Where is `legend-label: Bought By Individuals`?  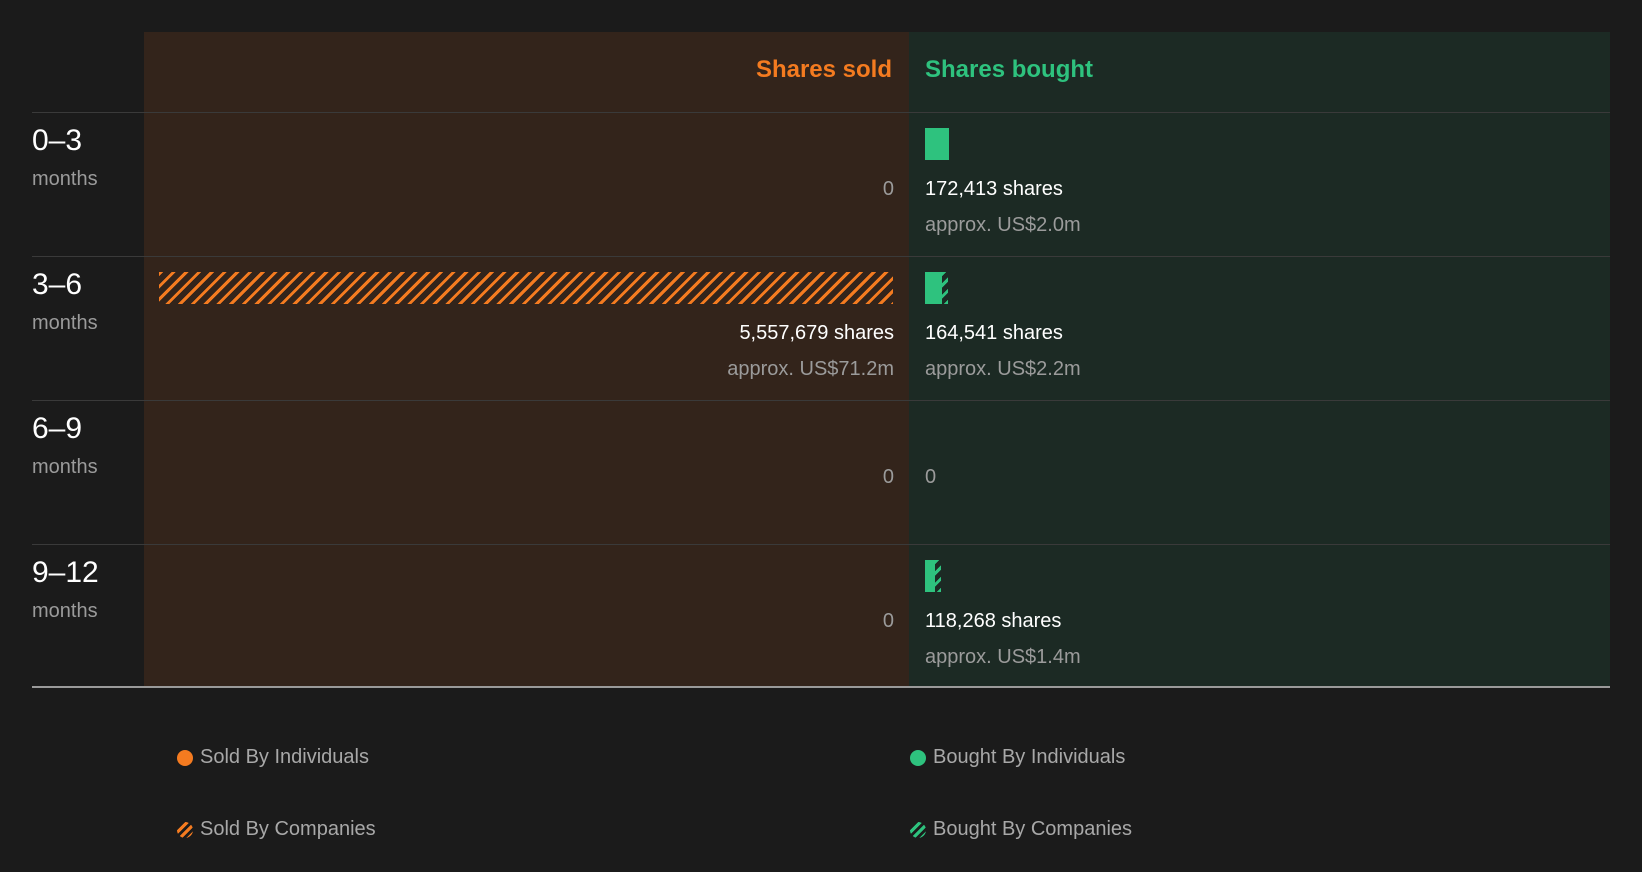
legend-label: Bought By Individuals is located at coordinates (1029, 757).